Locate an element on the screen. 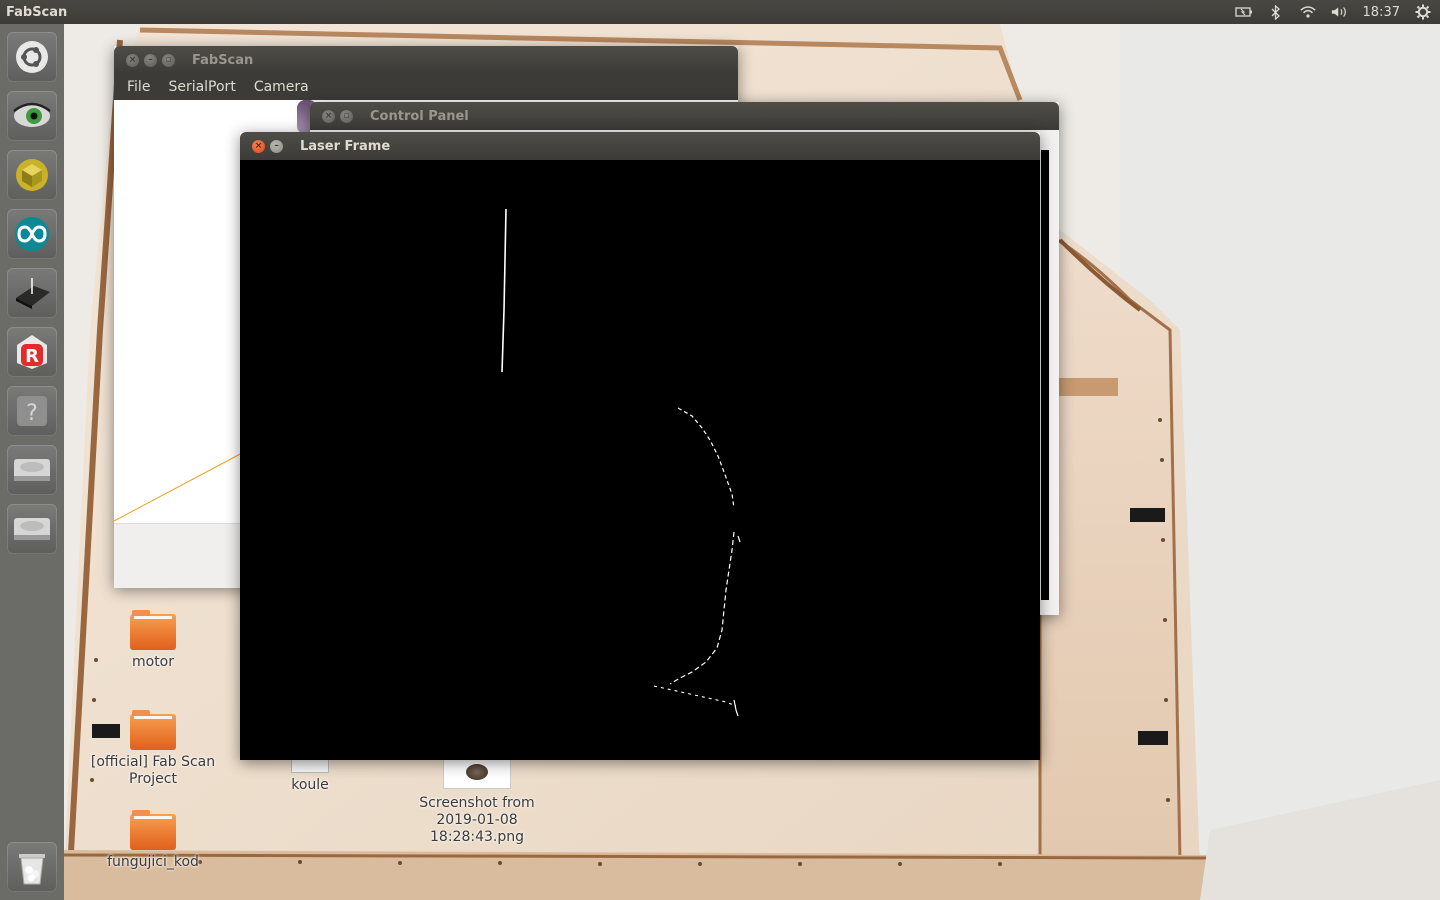  clock: 18:37 is located at coordinates (1381, 12).